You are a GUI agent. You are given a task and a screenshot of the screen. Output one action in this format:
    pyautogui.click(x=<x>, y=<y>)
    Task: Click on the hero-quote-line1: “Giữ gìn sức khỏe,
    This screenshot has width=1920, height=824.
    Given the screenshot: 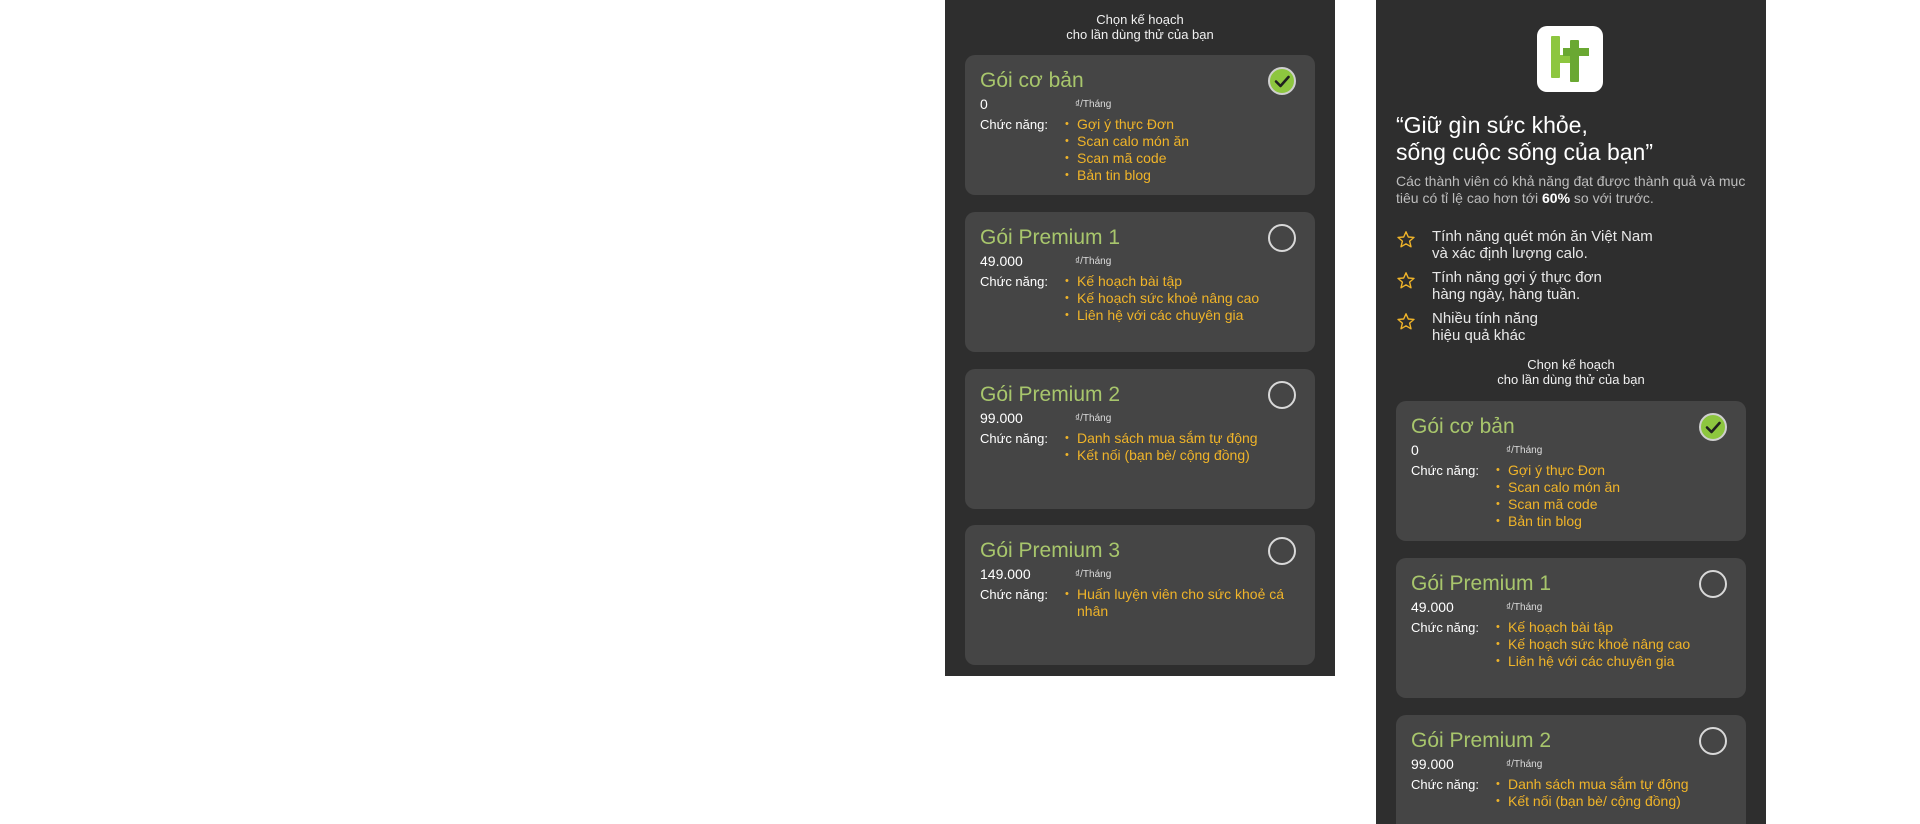 What is the action you would take?
    pyautogui.click(x=1492, y=125)
    